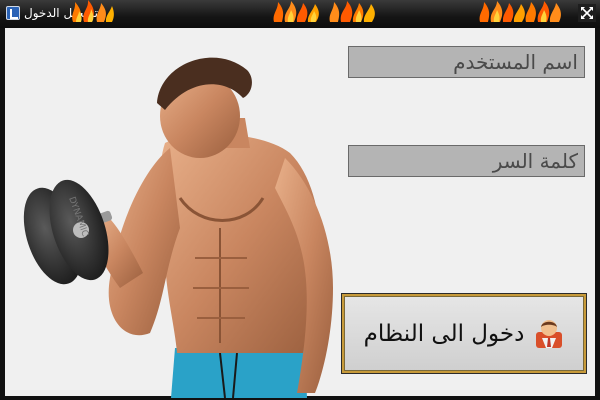  I want to click on username-field, so click(466, 62).